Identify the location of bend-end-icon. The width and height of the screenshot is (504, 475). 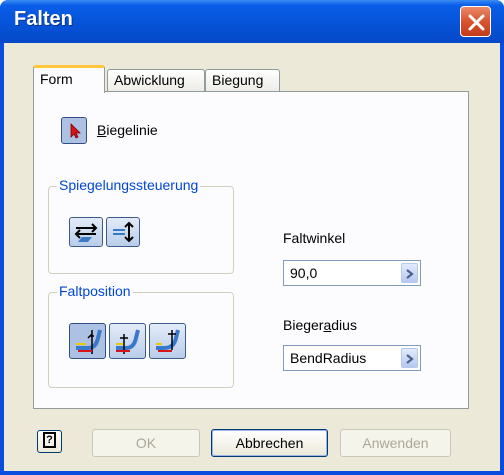
(168, 340).